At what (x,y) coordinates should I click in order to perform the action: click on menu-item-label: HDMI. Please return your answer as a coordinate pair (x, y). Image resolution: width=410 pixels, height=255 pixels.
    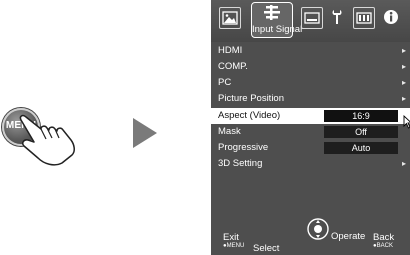
    Looking at the image, I should click on (230, 50).